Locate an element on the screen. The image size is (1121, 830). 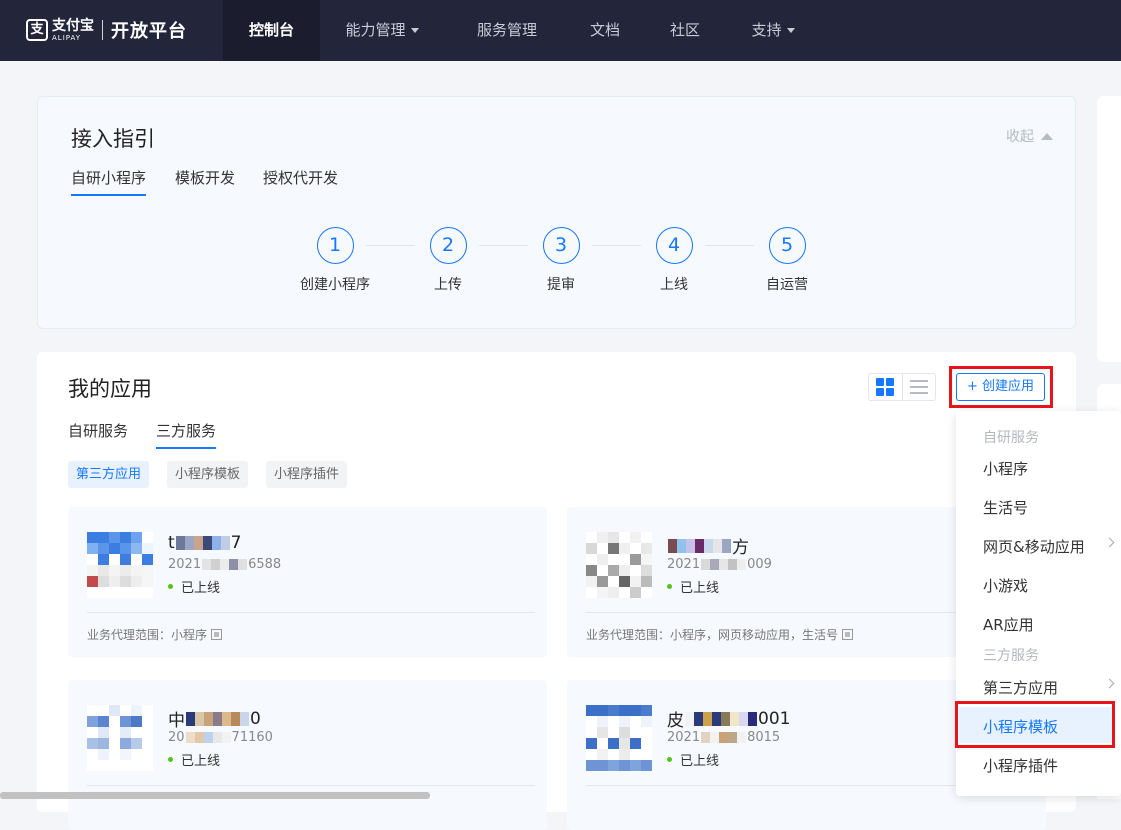
nav-support: 支持 is located at coordinates (773, 30).